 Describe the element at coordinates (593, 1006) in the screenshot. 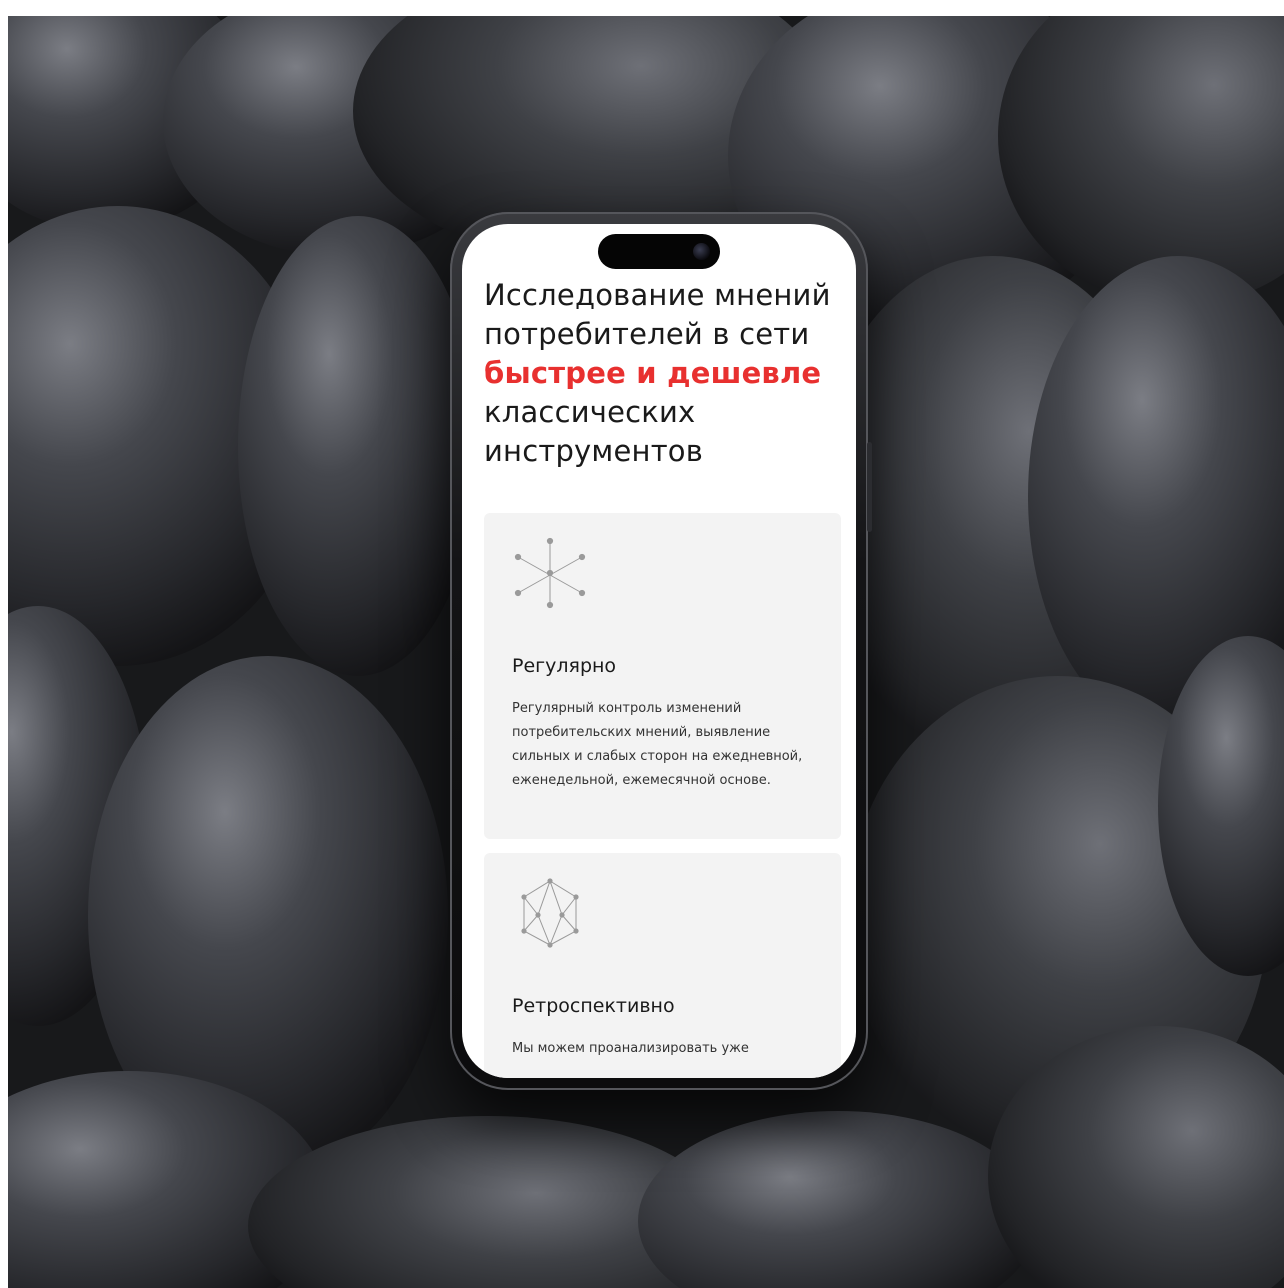

I see `card-title-retrospective: Ретроспективно` at that location.